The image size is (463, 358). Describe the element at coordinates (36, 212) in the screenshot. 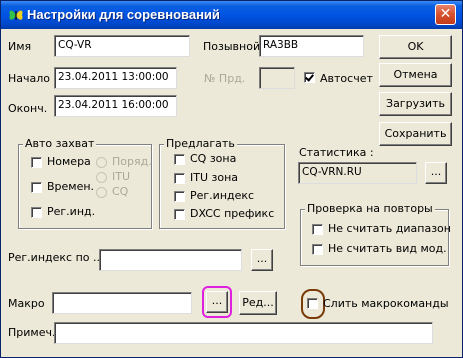

I see `reg-ind-checkbox` at that location.